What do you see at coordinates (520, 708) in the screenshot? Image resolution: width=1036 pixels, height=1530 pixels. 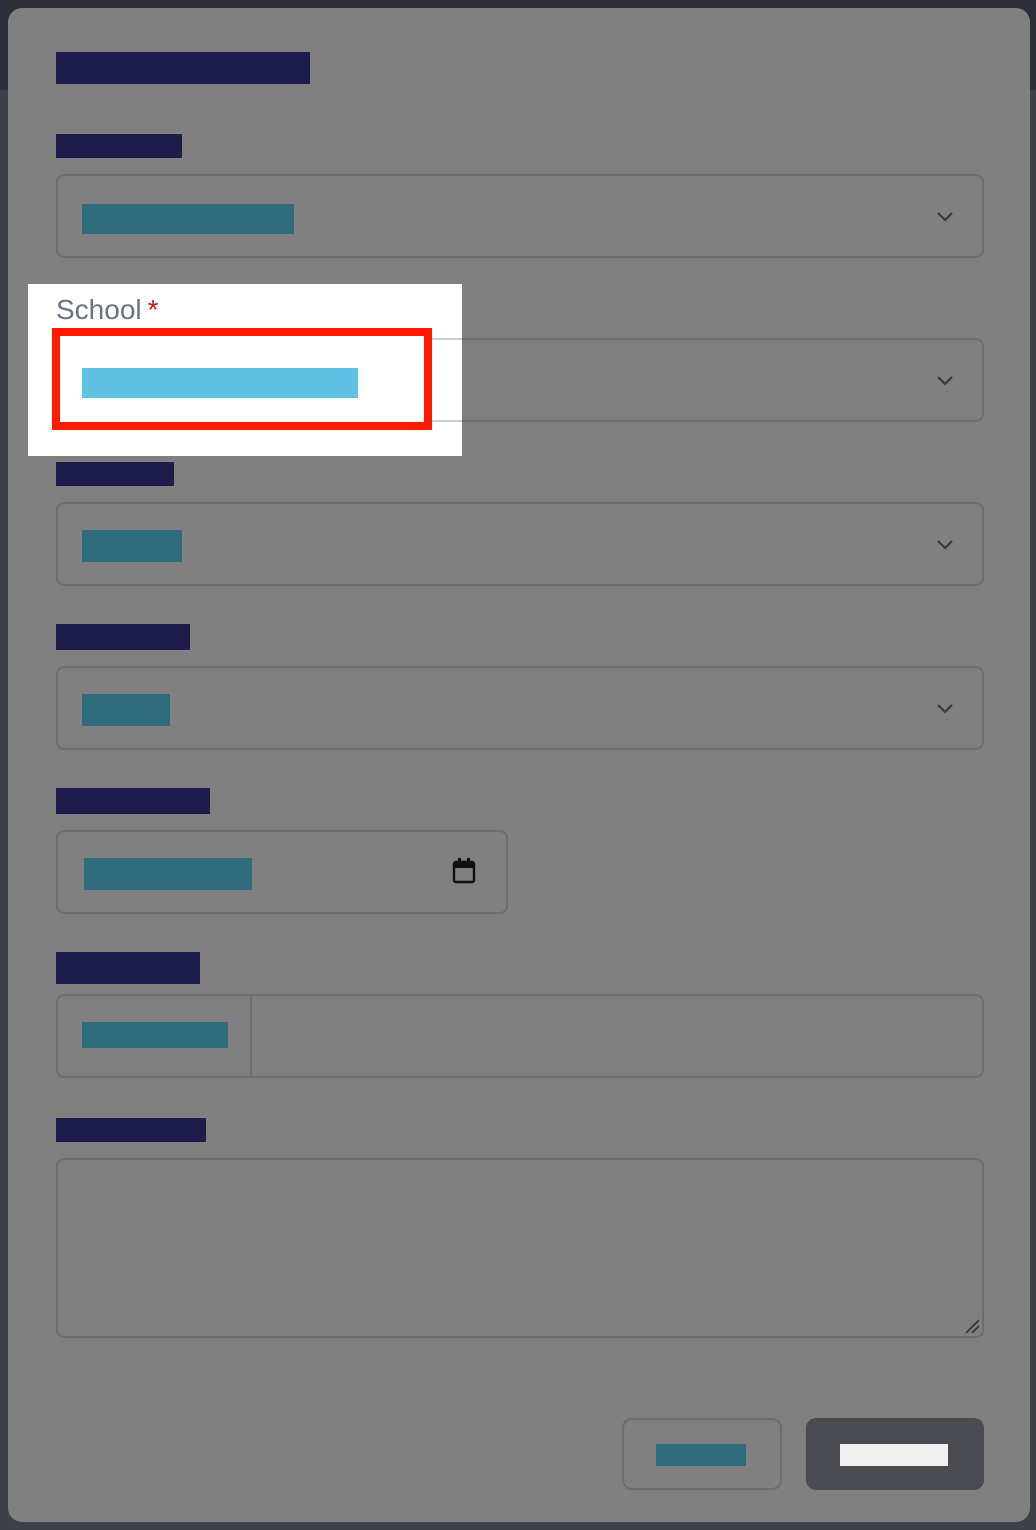 I see `field-4-select` at bounding box center [520, 708].